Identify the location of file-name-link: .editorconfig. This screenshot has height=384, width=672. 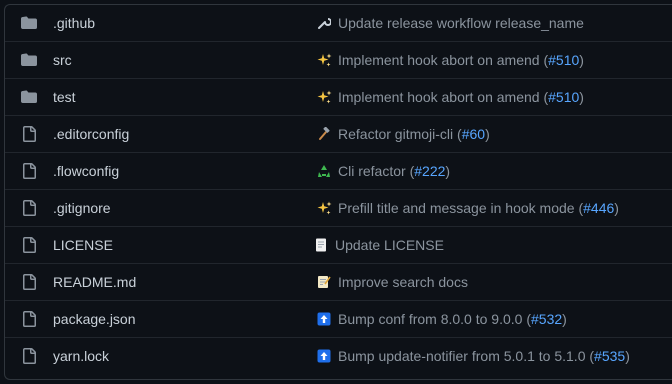
(91, 134).